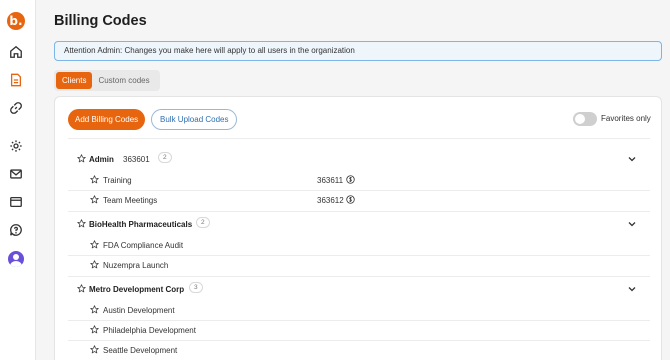 This screenshot has width=670, height=360. Describe the element at coordinates (359, 159) in the screenshot. I see `client-group-row: Admin 363601 2` at that location.